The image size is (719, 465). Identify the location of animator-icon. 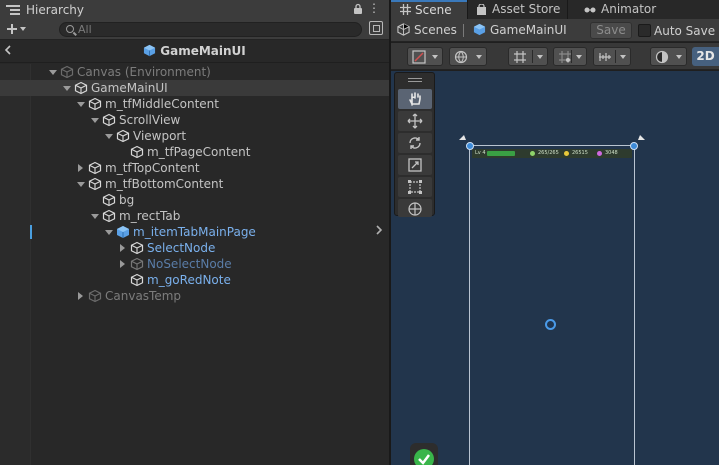
(590, 10).